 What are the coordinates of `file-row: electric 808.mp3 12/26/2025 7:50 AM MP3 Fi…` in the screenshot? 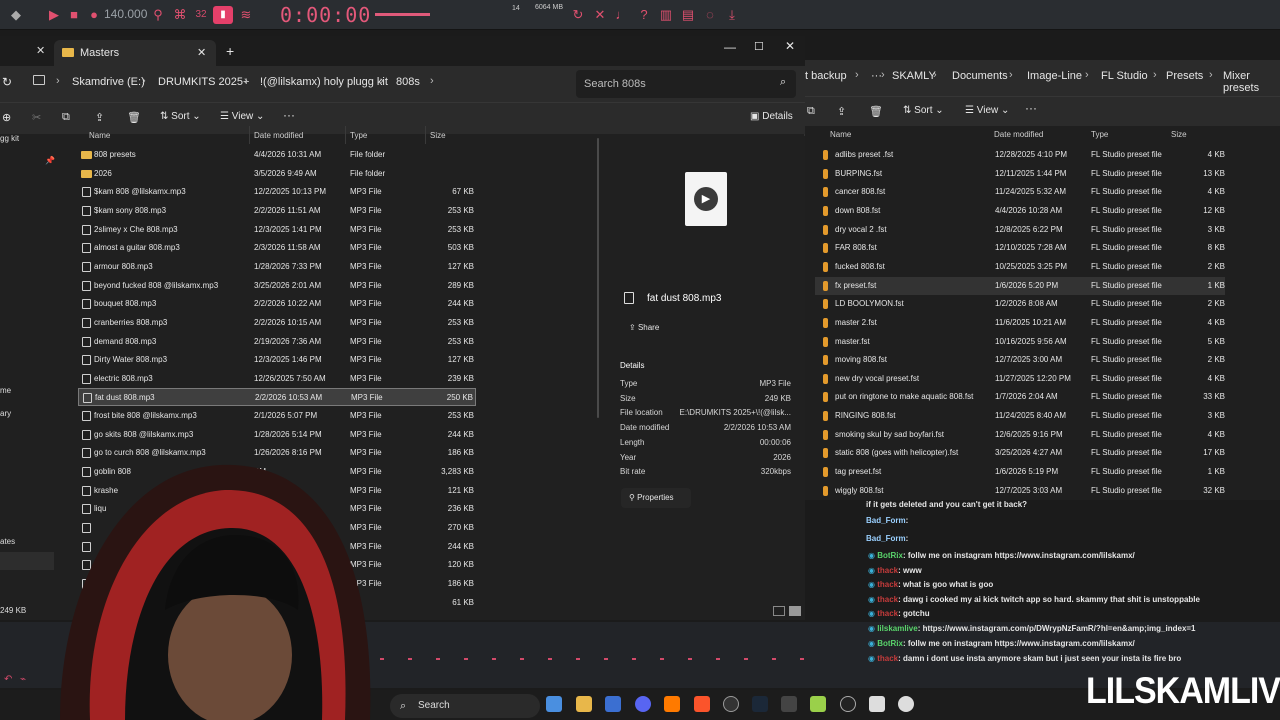 It's located at (277, 379).